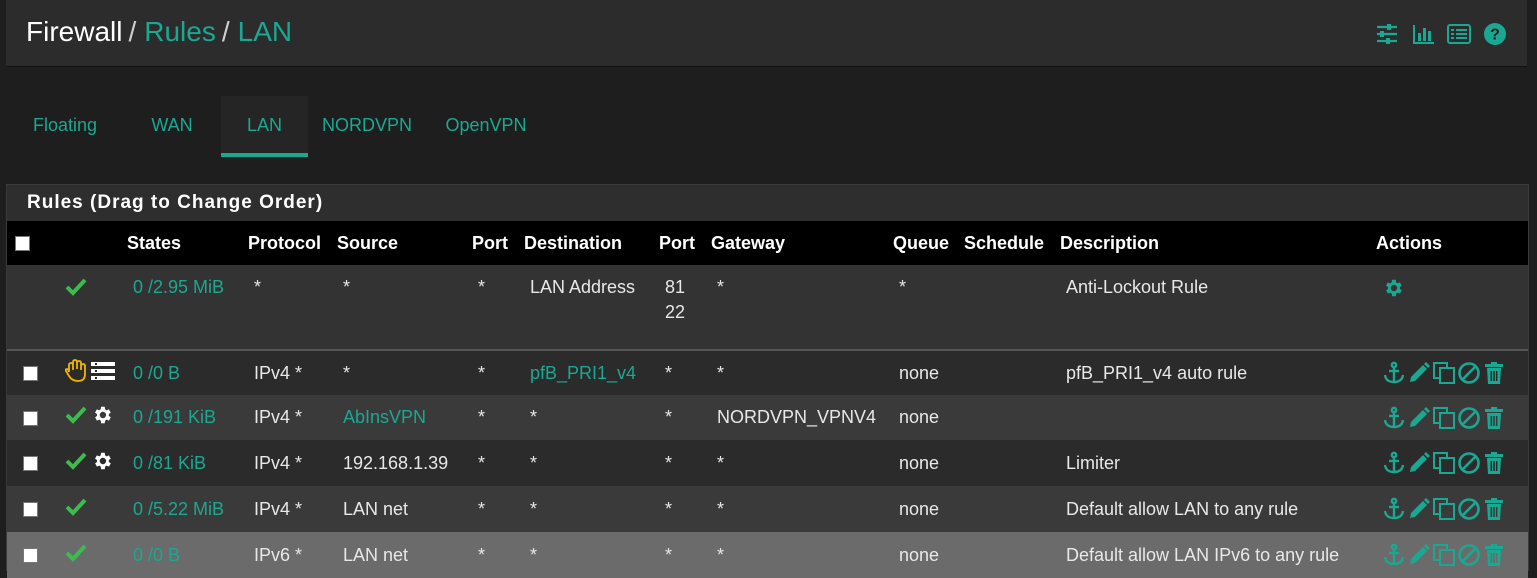  What do you see at coordinates (1218, 308) in the screenshot?
I see `description-cell: Anti-Lockout Rule` at bounding box center [1218, 308].